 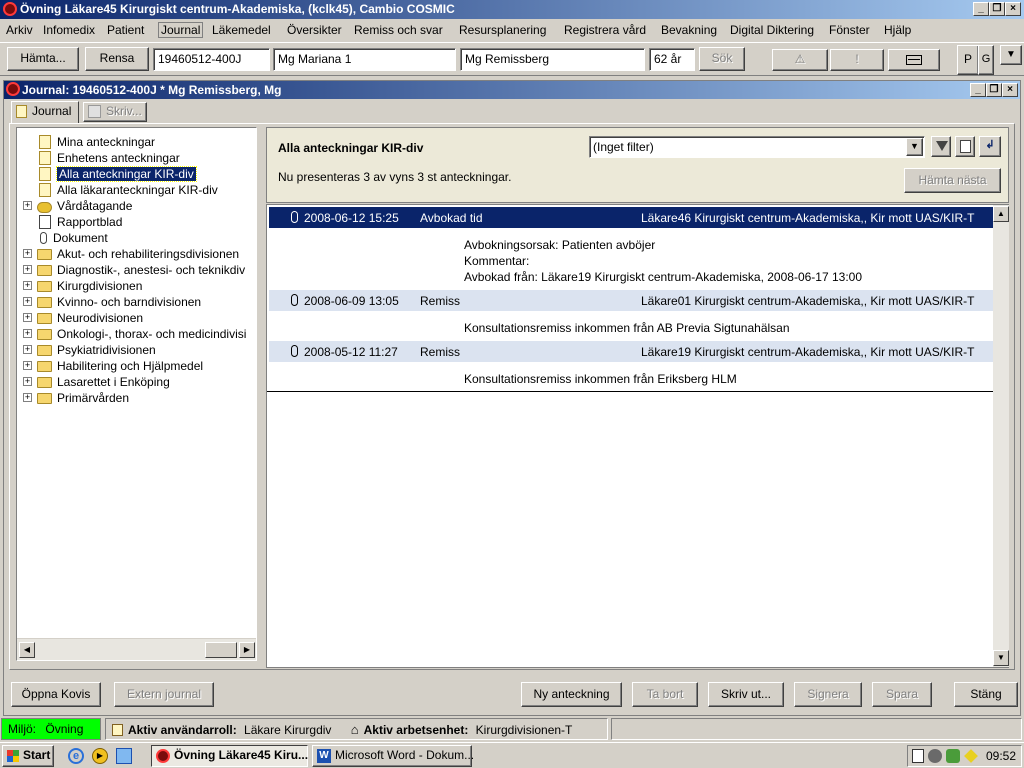 What do you see at coordinates (986, 694) in the screenshot?
I see `close-journal-button: Stäng` at bounding box center [986, 694].